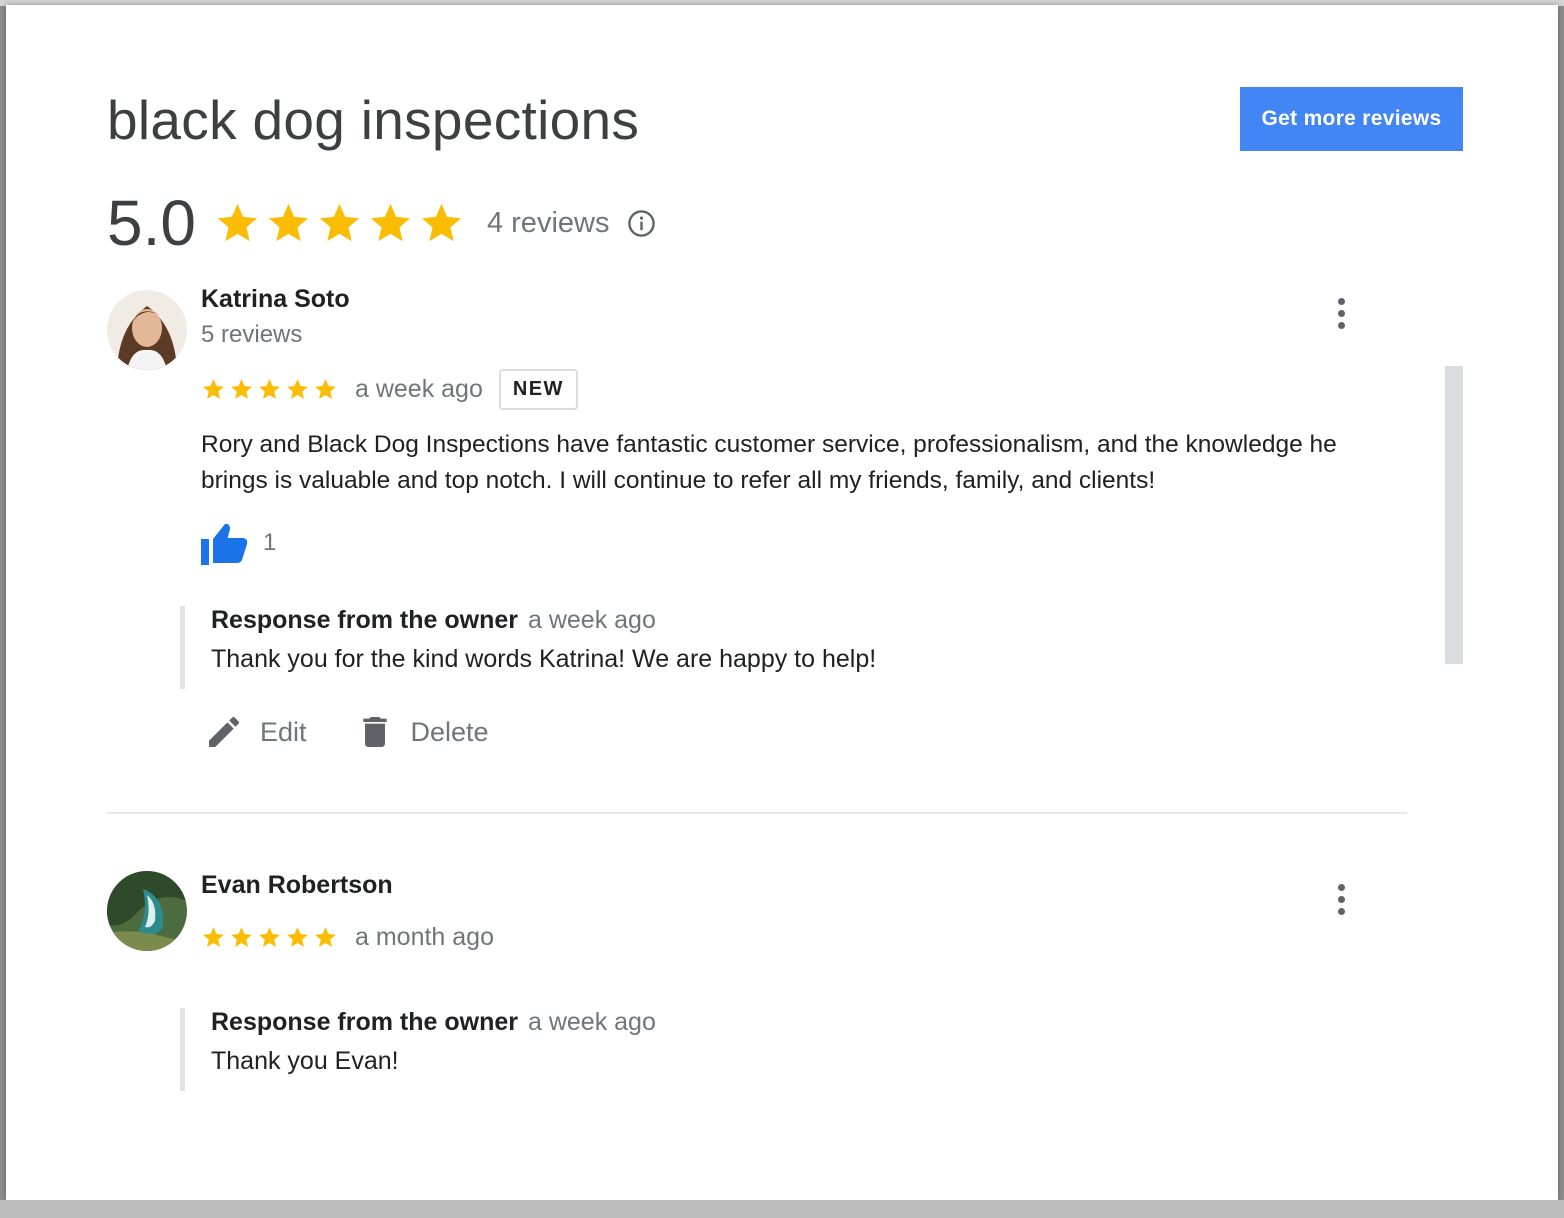 The width and height of the screenshot is (1564, 1218). Describe the element at coordinates (225, 543) in the screenshot. I see `thumbs-up-icon` at that location.